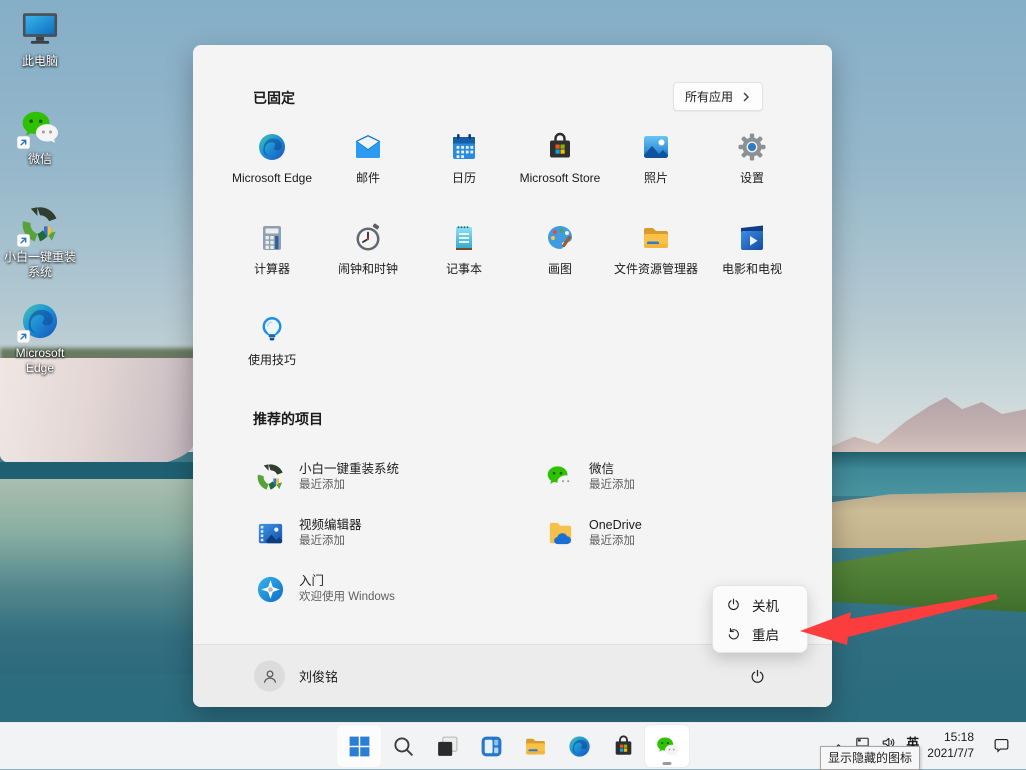 This screenshot has width=1026, height=770. Describe the element at coordinates (463, 178) in the screenshot. I see `pinned-app-label: 日历` at that location.